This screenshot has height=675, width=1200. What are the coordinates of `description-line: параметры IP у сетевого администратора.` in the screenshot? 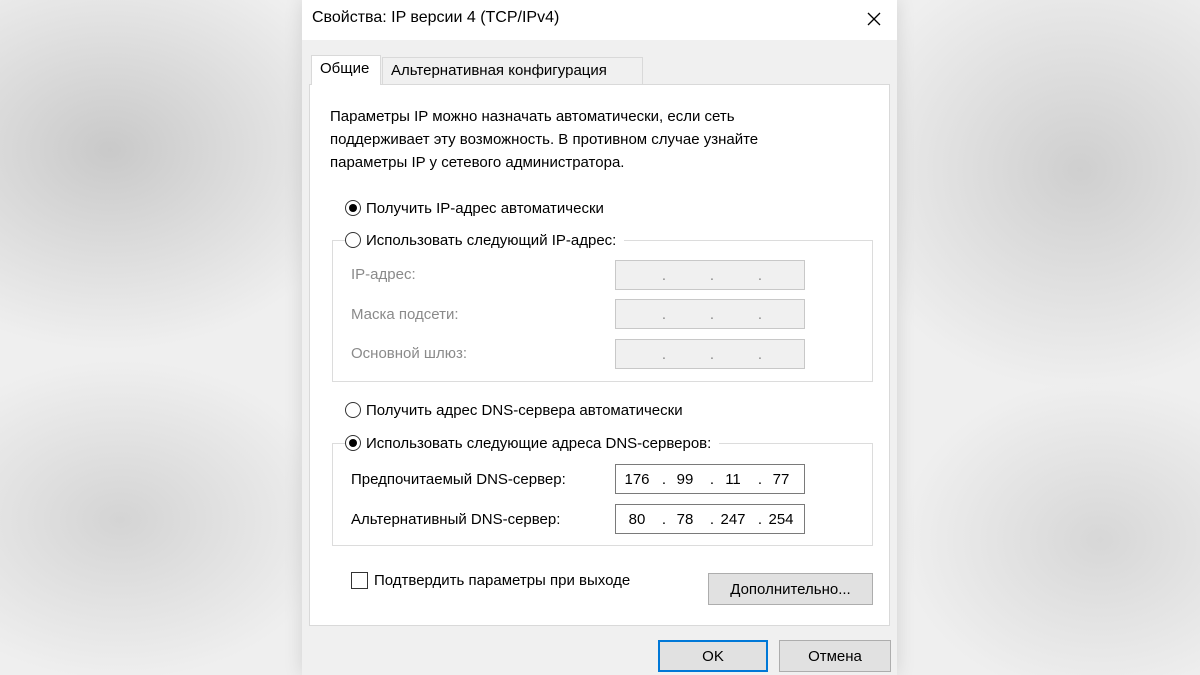 It's located at (477, 162).